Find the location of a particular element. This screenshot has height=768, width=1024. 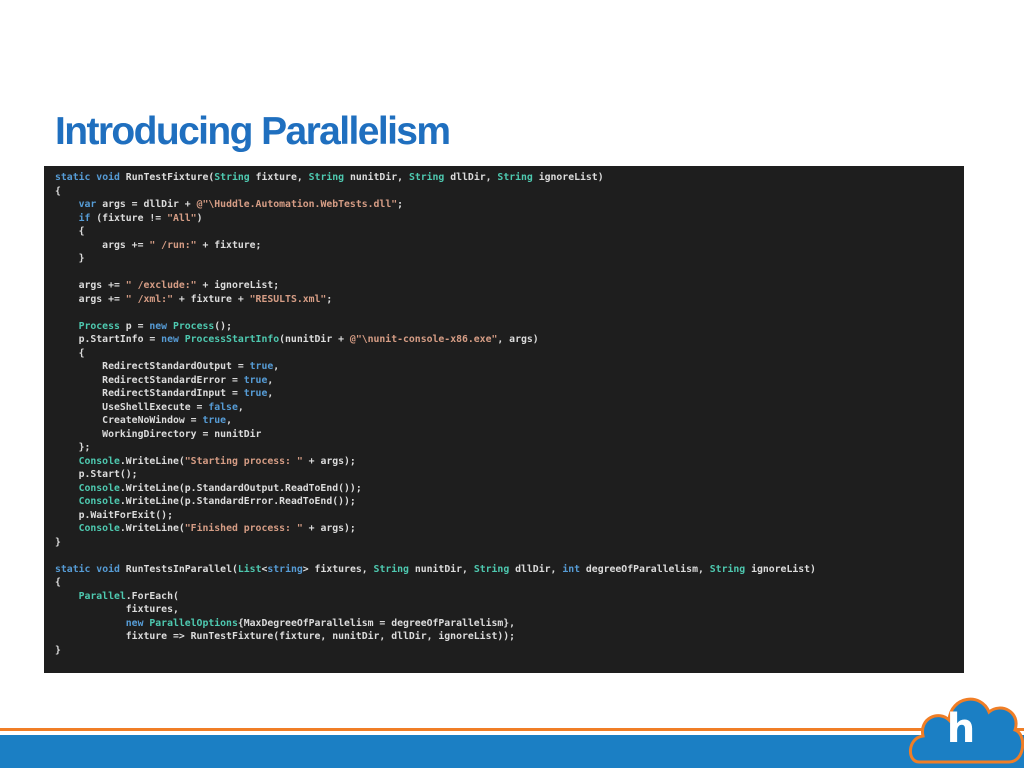

code-token: (nunitDir + is located at coordinates (314, 339).